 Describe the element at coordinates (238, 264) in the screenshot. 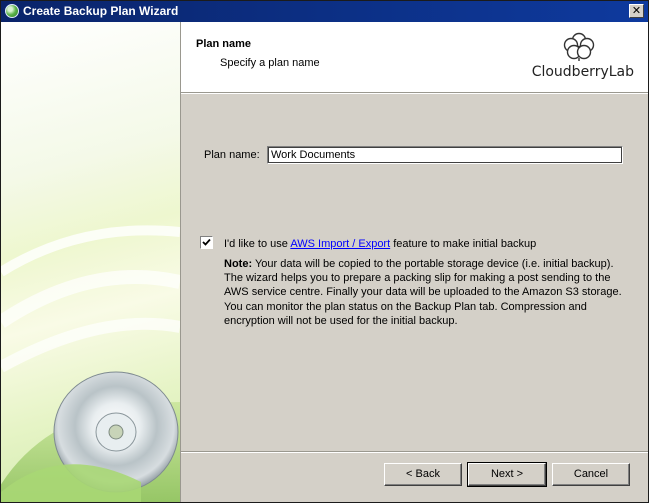

I see `note-heading: Note:` at that location.